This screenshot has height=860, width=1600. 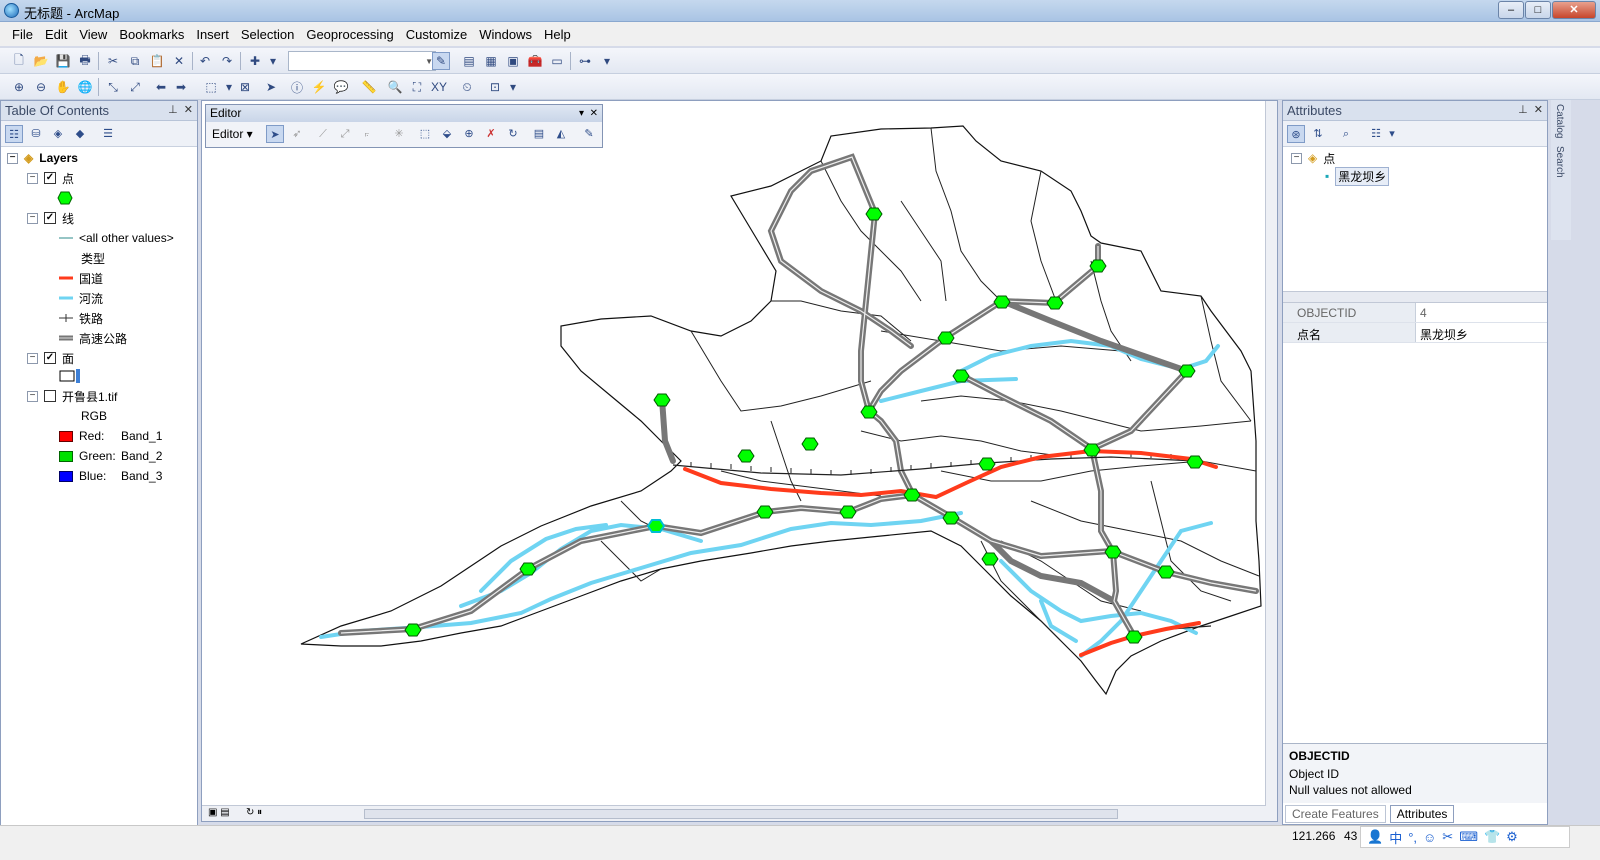 What do you see at coordinates (19, 87) in the screenshot?
I see `zoom-in-icon: ⊕` at bounding box center [19, 87].